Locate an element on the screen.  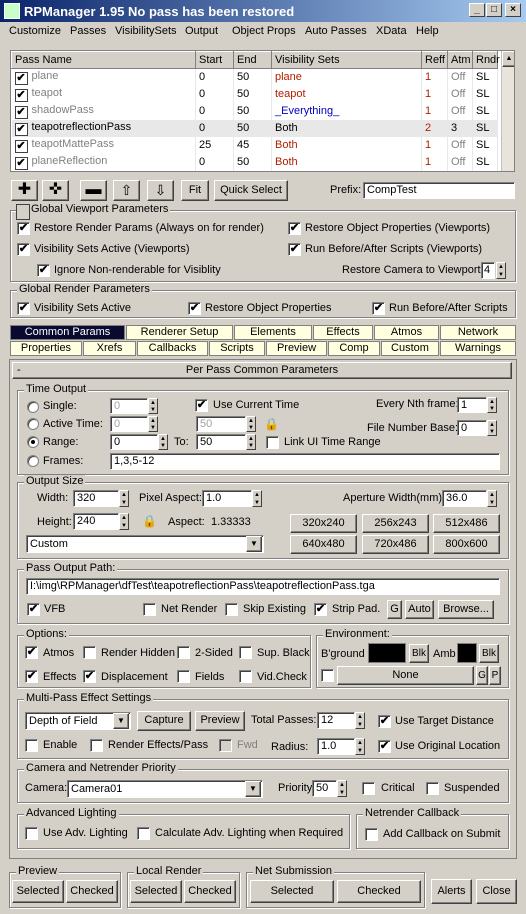
menu-output: Output is located at coordinates (201, 31).